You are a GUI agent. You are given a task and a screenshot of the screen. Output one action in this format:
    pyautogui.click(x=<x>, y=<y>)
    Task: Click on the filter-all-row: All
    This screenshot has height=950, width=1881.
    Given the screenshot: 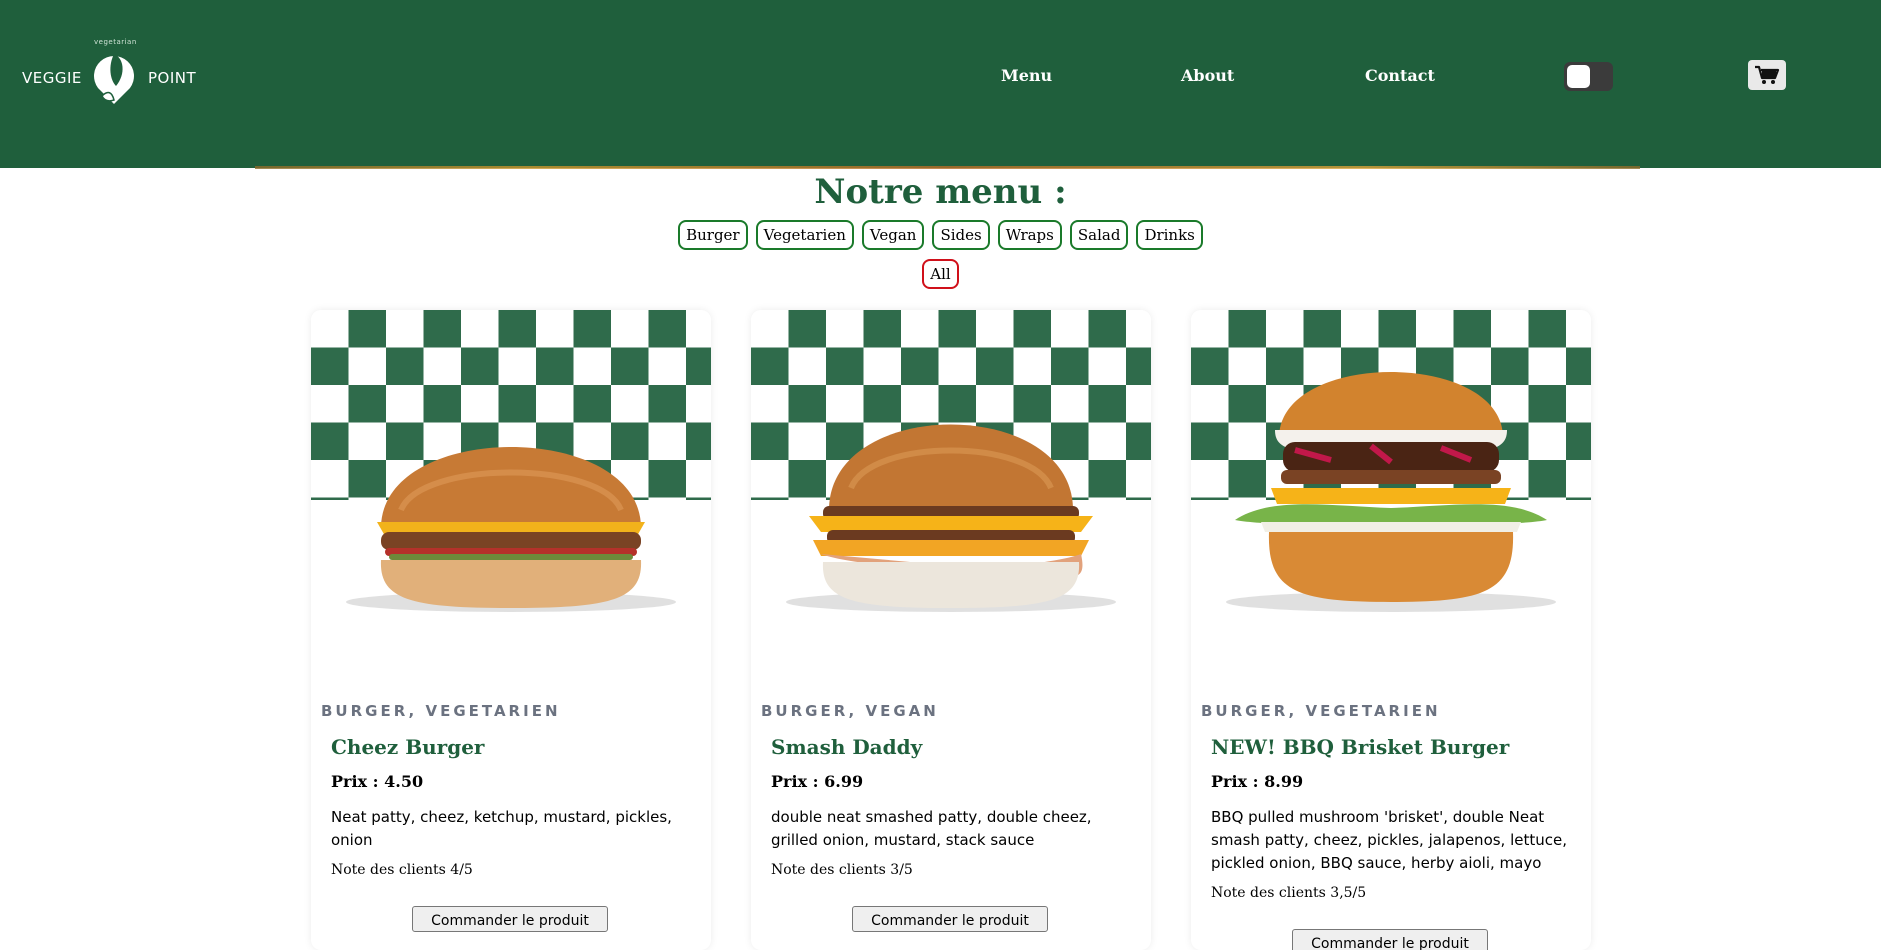 What is the action you would take?
    pyautogui.click(x=940, y=274)
    